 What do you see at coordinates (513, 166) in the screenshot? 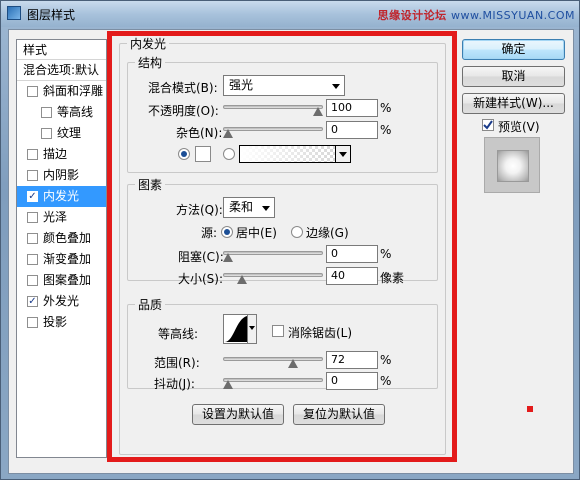
I see `style-preview-swatch` at bounding box center [513, 166].